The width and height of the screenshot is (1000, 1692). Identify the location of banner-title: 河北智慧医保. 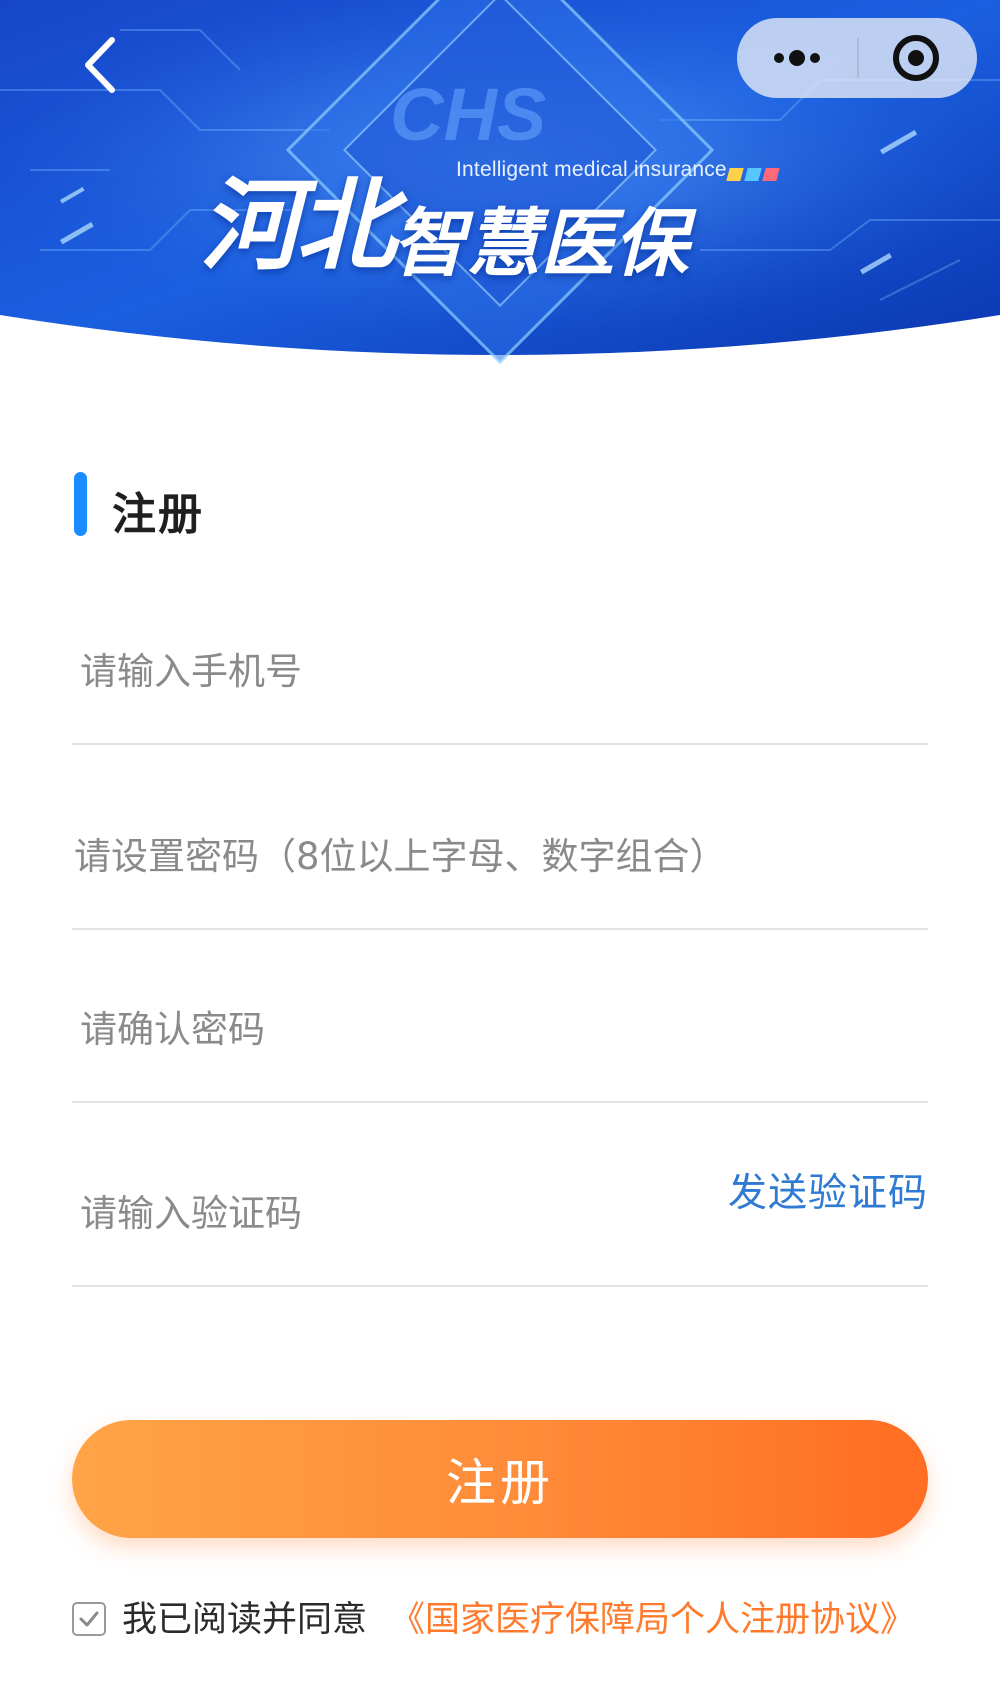
(500, 220).